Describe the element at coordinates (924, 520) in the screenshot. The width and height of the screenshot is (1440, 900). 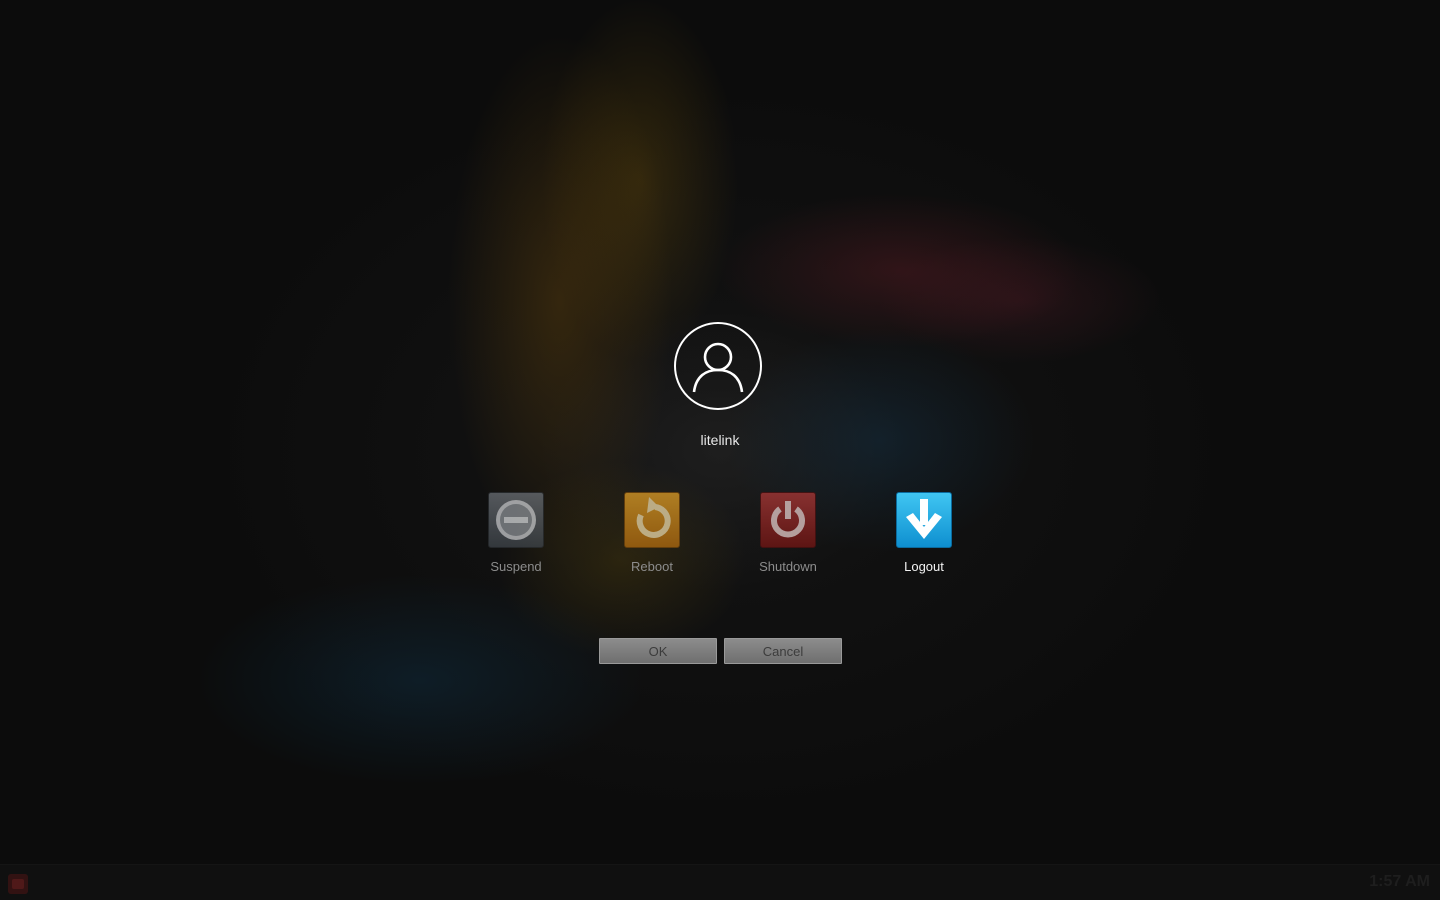
I see `logout-arrow-icon` at that location.